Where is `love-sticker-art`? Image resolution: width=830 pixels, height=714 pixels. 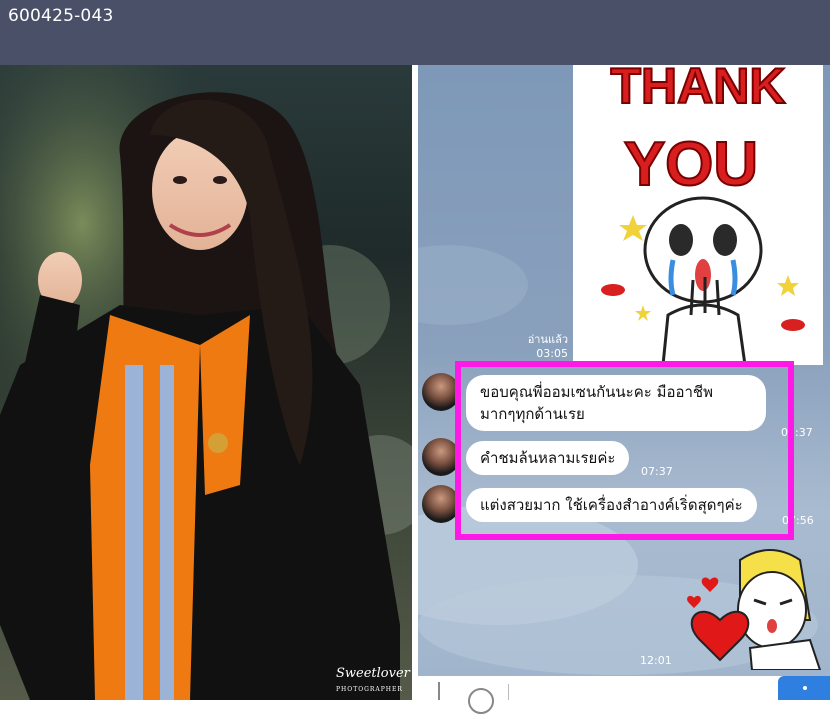
love-sticker-art is located at coordinates (754, 610).